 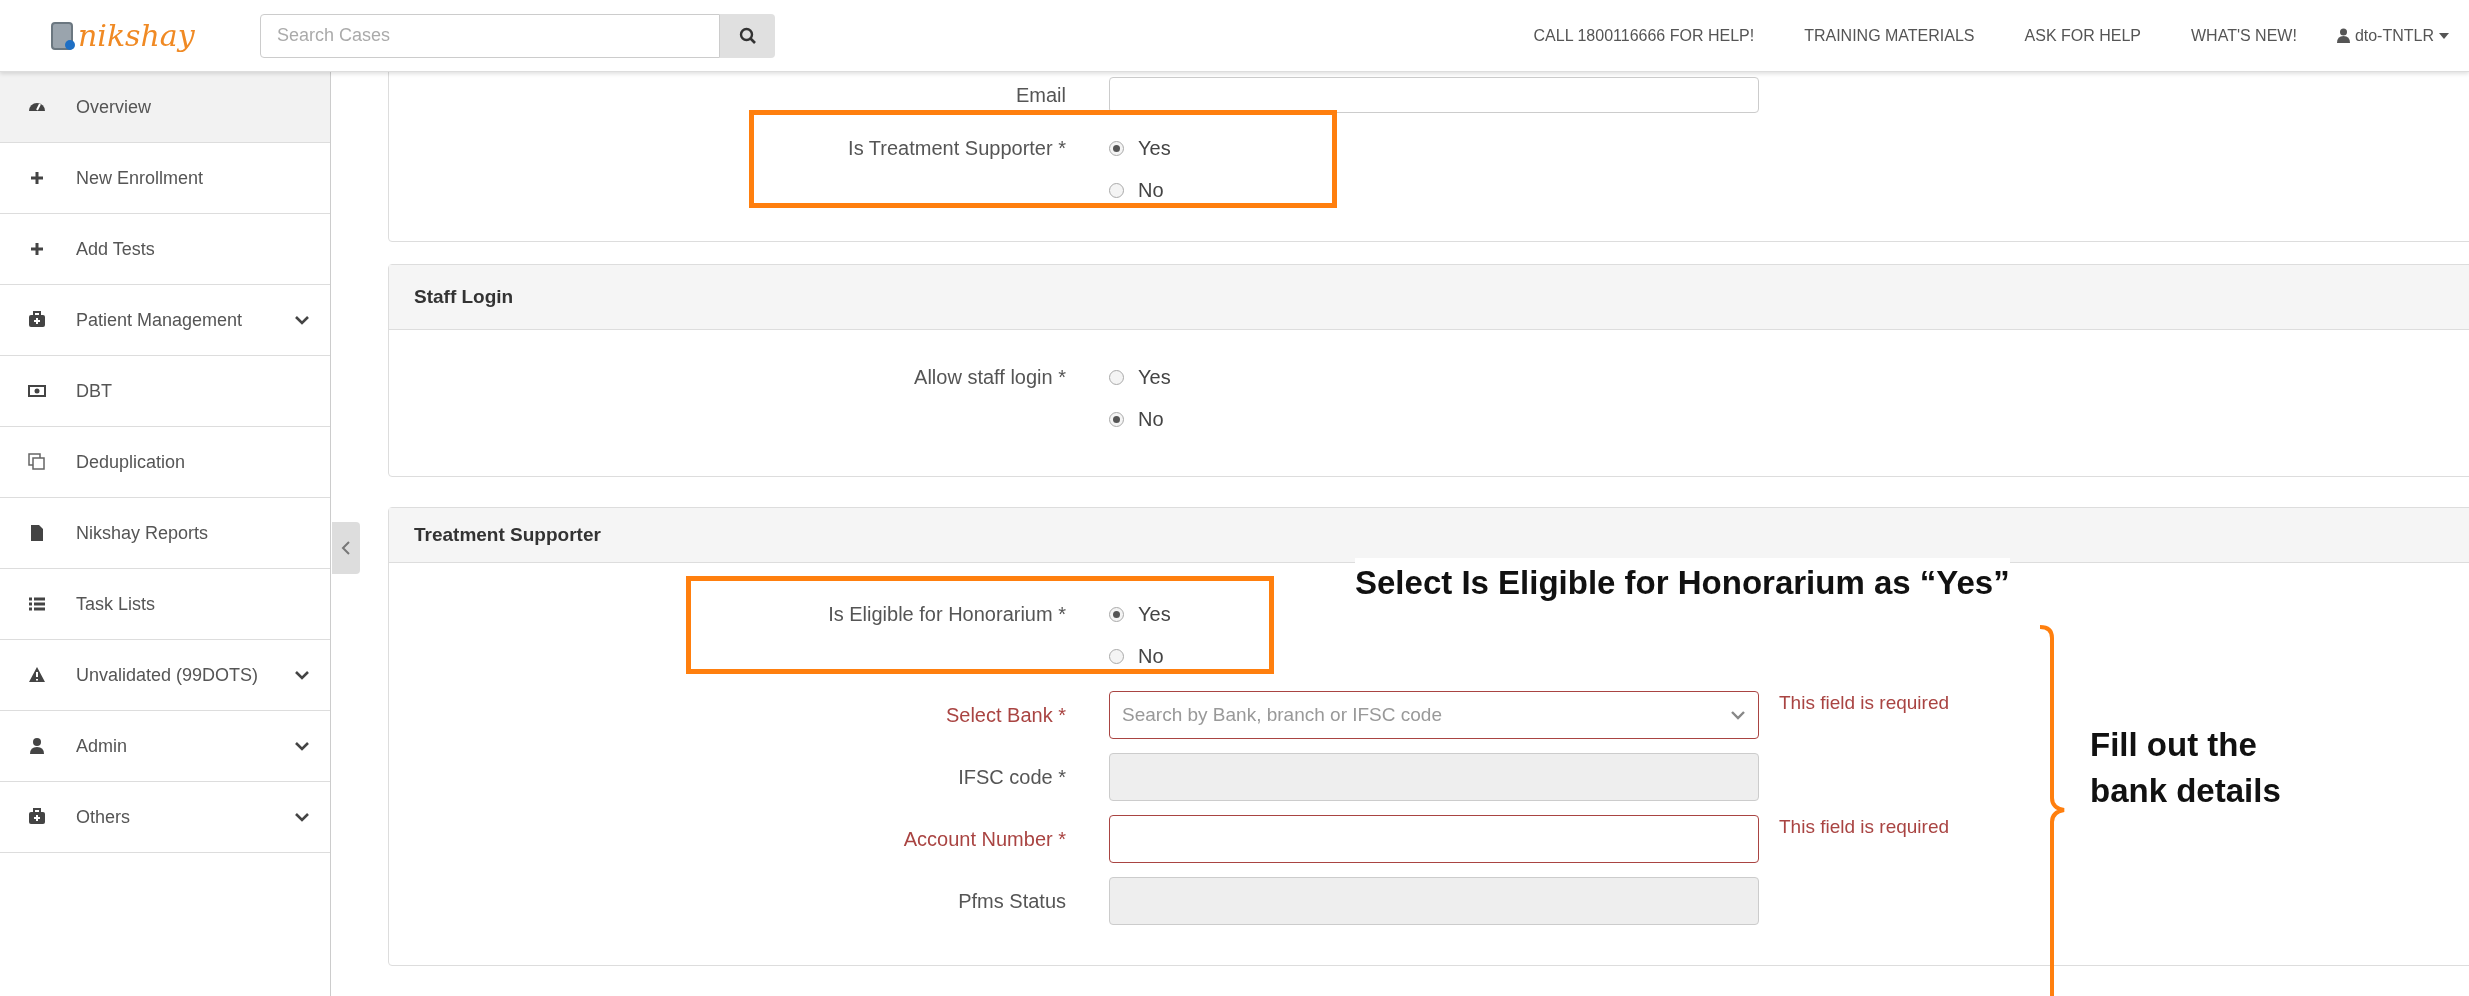 I want to click on field-label: Select Bank *, so click(x=1005, y=715).